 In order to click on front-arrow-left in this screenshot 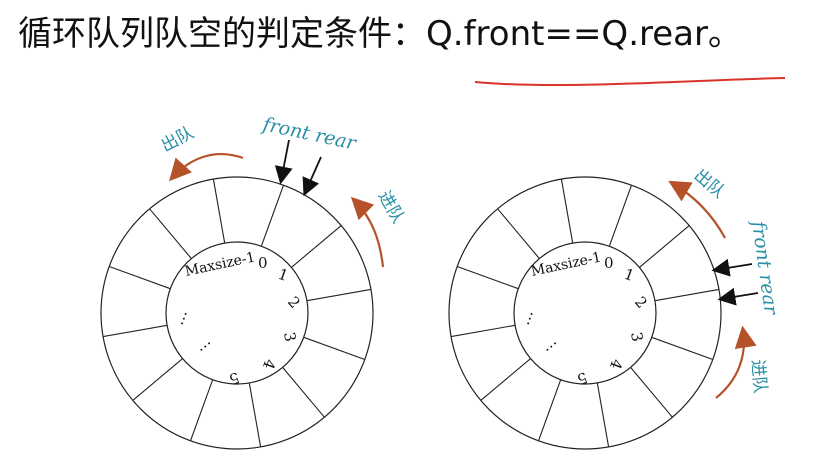, I will do `click(283, 162)`.